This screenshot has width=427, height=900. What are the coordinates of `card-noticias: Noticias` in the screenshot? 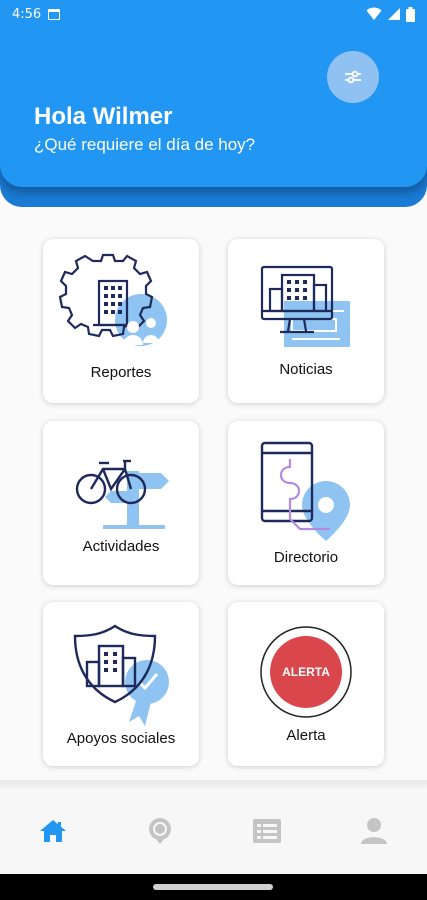 It's located at (306, 321).